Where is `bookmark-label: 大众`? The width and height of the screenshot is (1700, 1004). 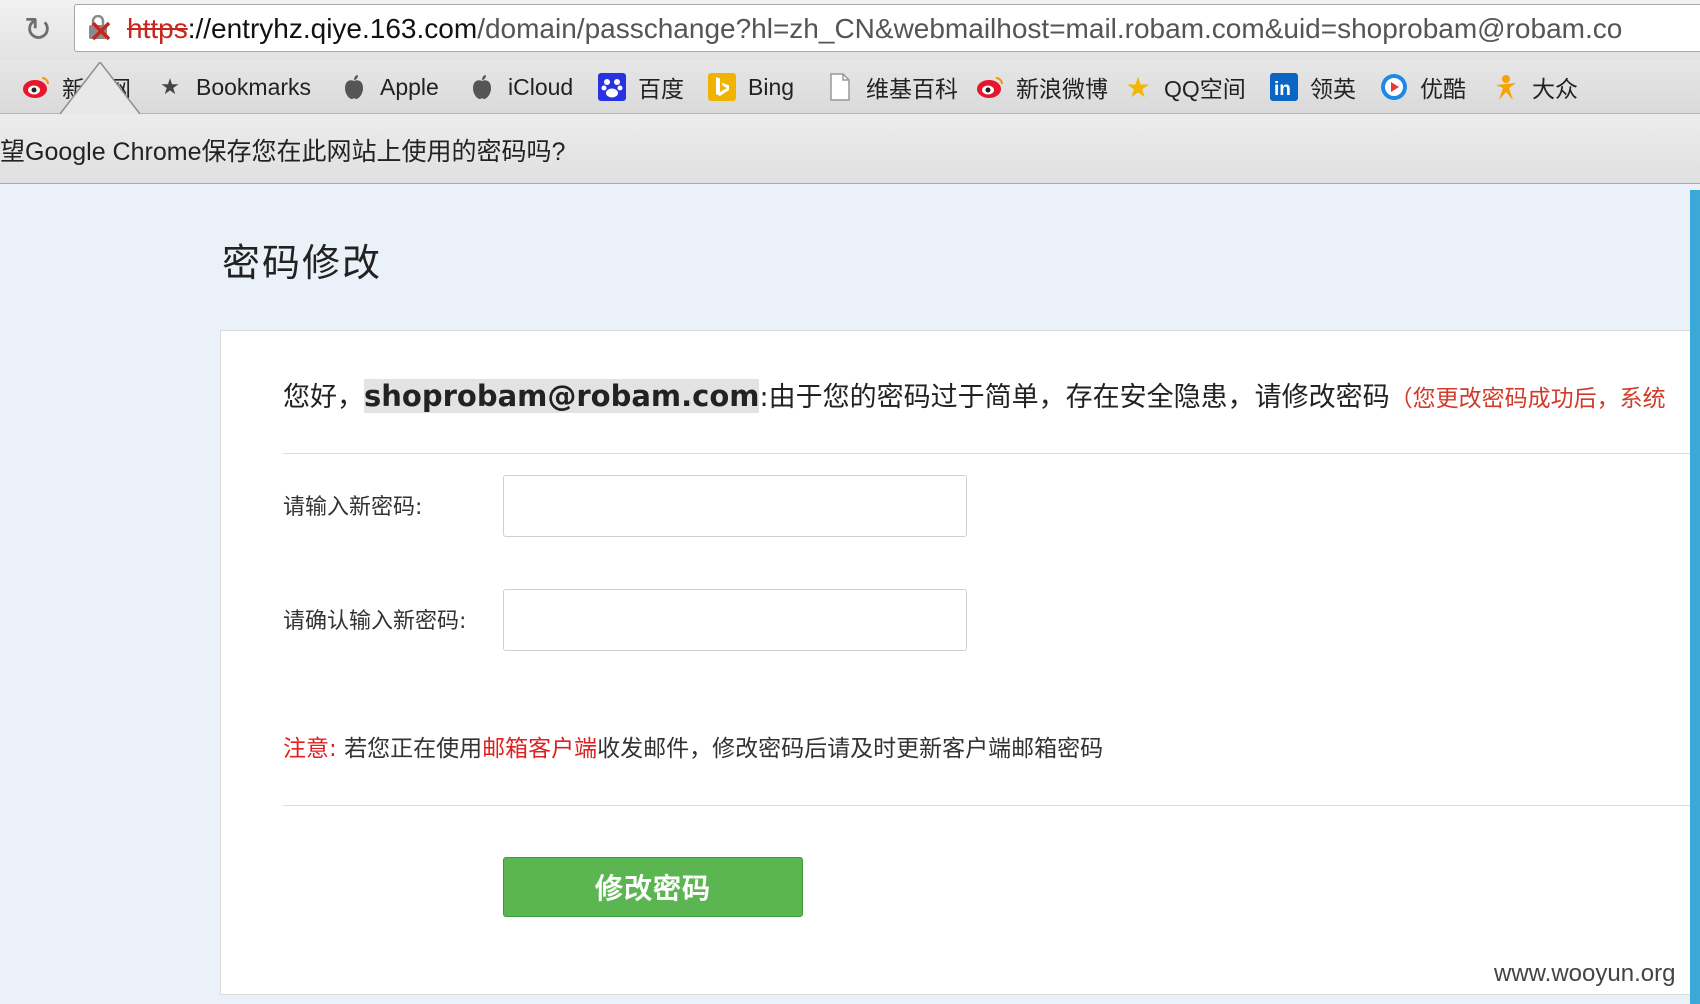 bookmark-label: 大众 is located at coordinates (1555, 89).